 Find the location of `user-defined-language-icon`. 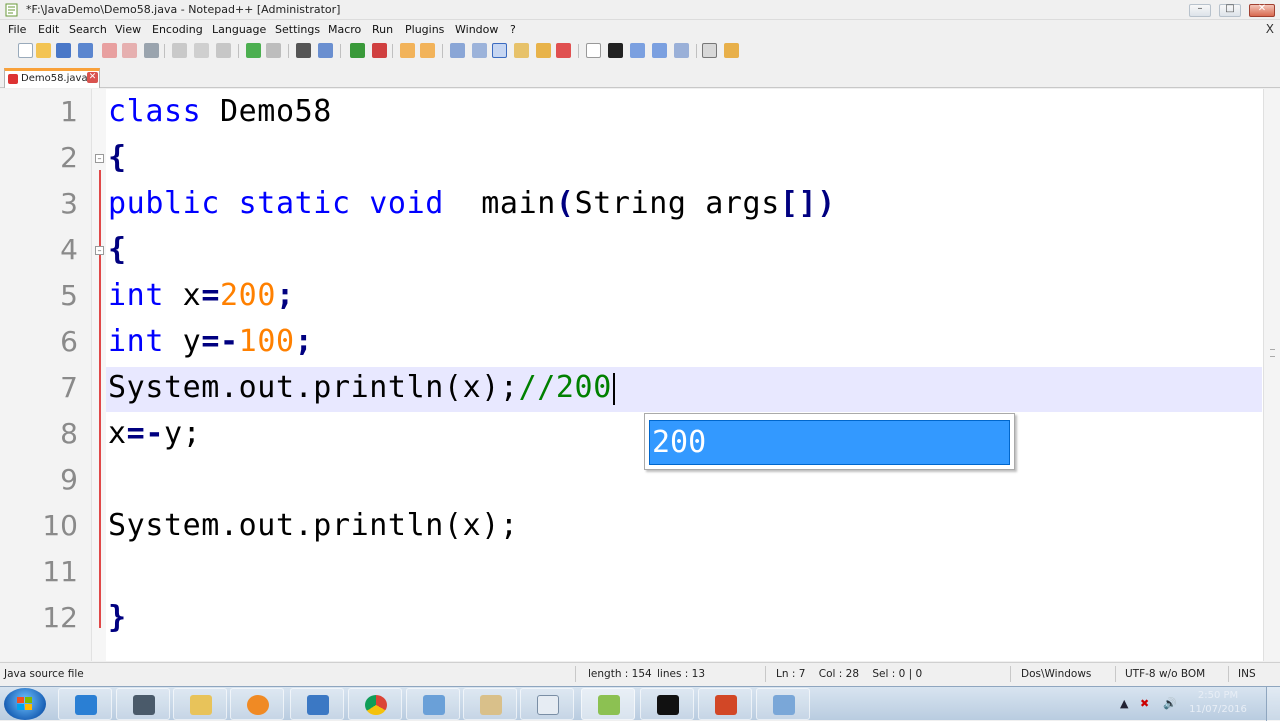

user-defined-language-icon is located at coordinates (521, 50).